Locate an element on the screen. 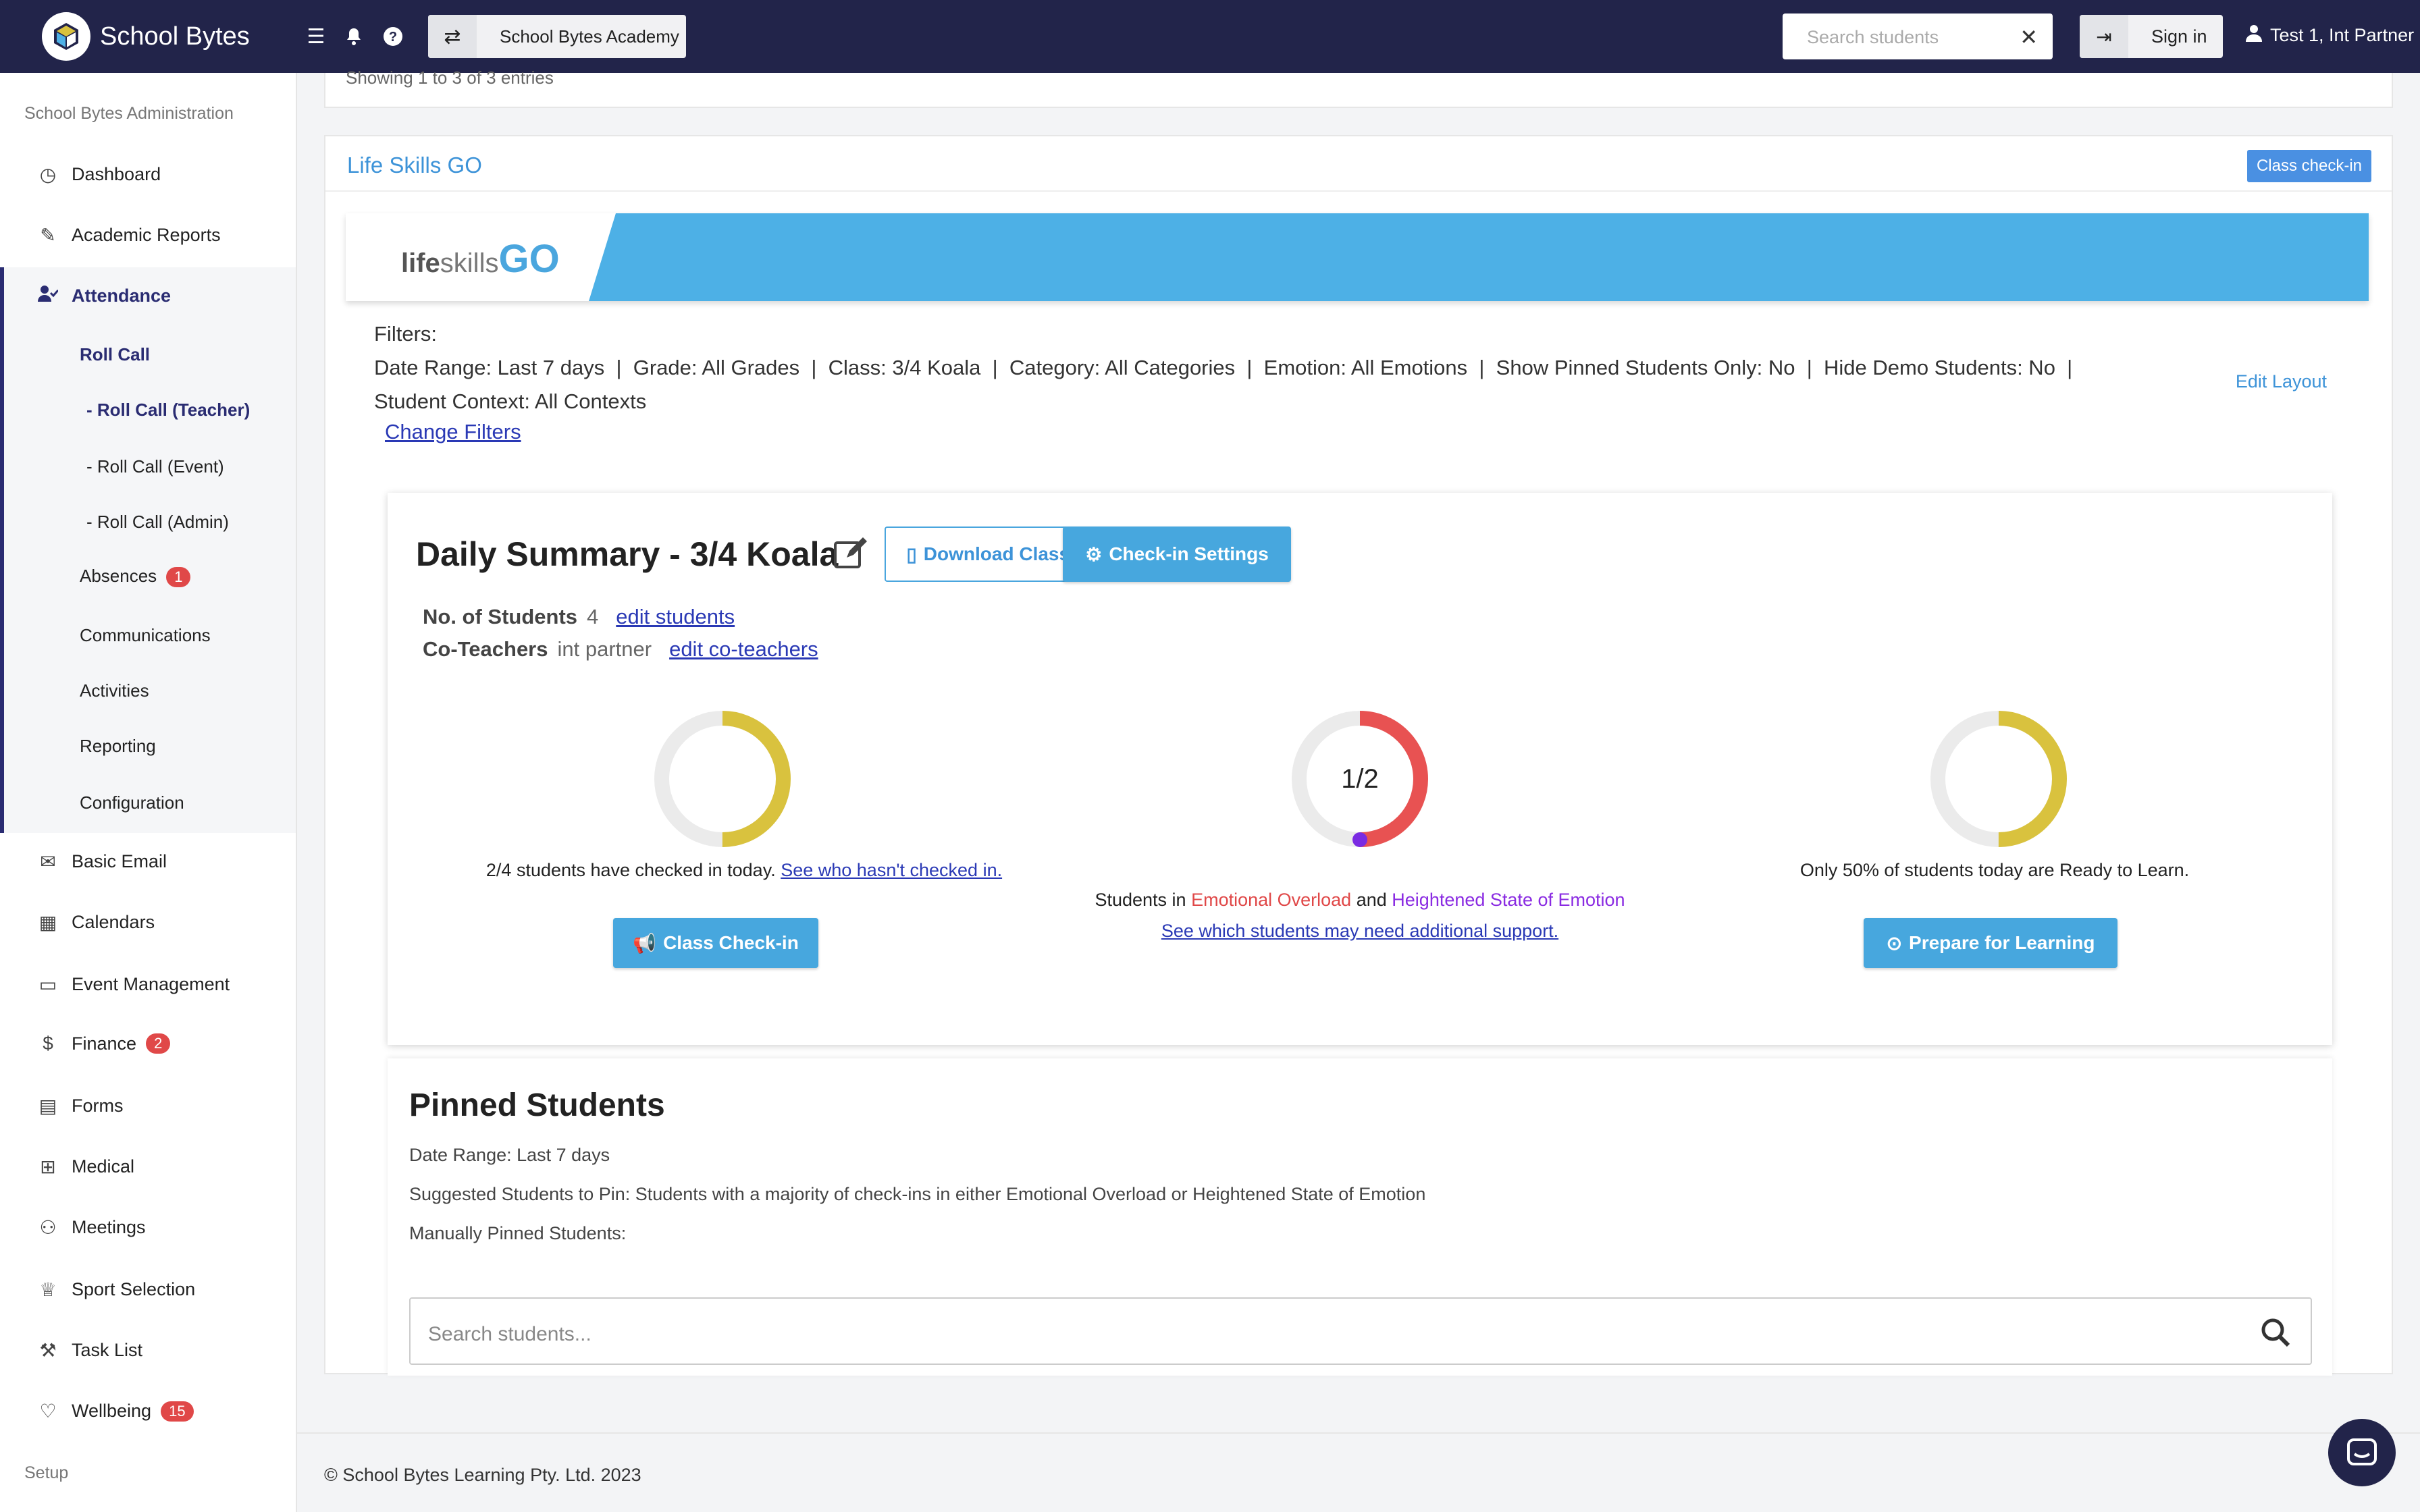 The width and height of the screenshot is (2420, 1512). class-checkin-tag-button: Class check-in is located at coordinates (2308, 166).